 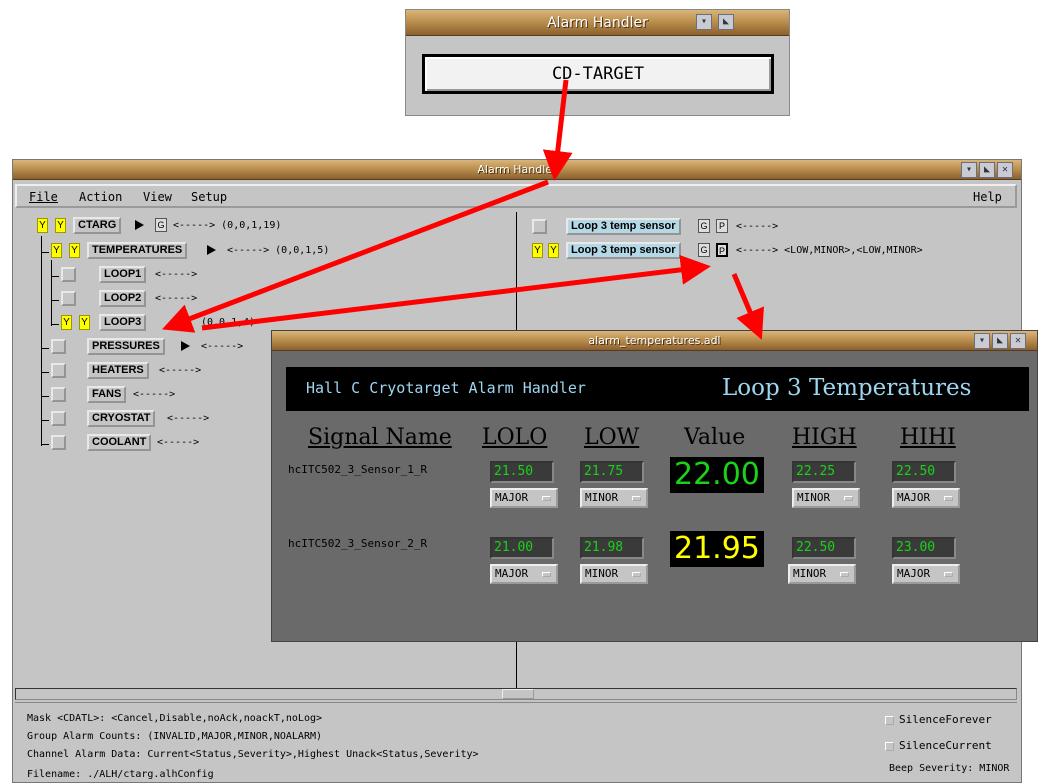 What do you see at coordinates (704, 226) in the screenshot?
I see `channel1-guidance-button: G` at bounding box center [704, 226].